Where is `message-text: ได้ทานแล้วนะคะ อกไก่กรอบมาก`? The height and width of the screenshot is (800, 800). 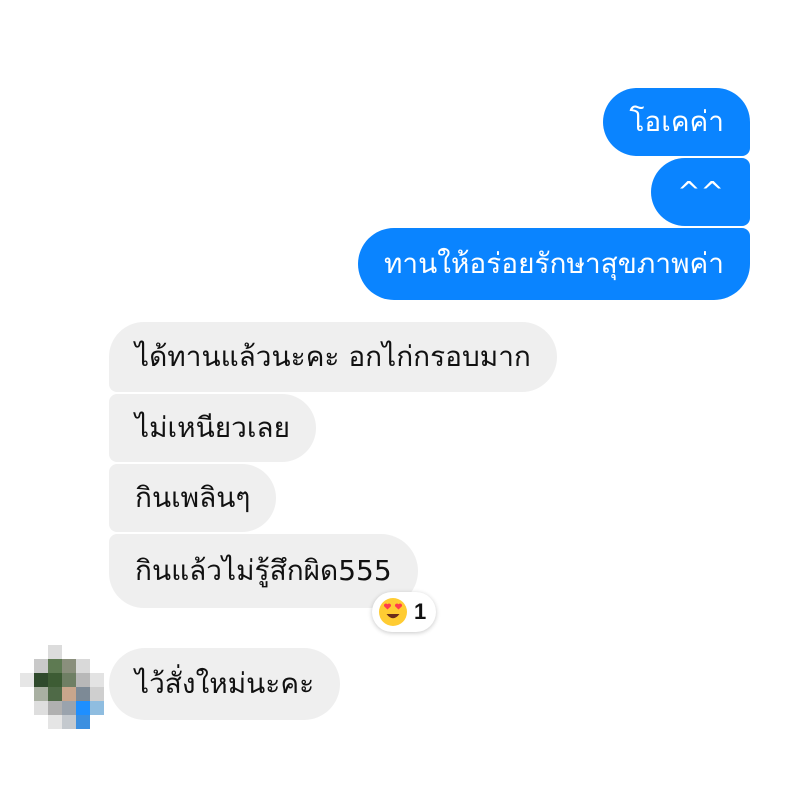
message-text: ได้ทานแล้วนะคะ อกไก่กรอบมาก is located at coordinates (333, 356).